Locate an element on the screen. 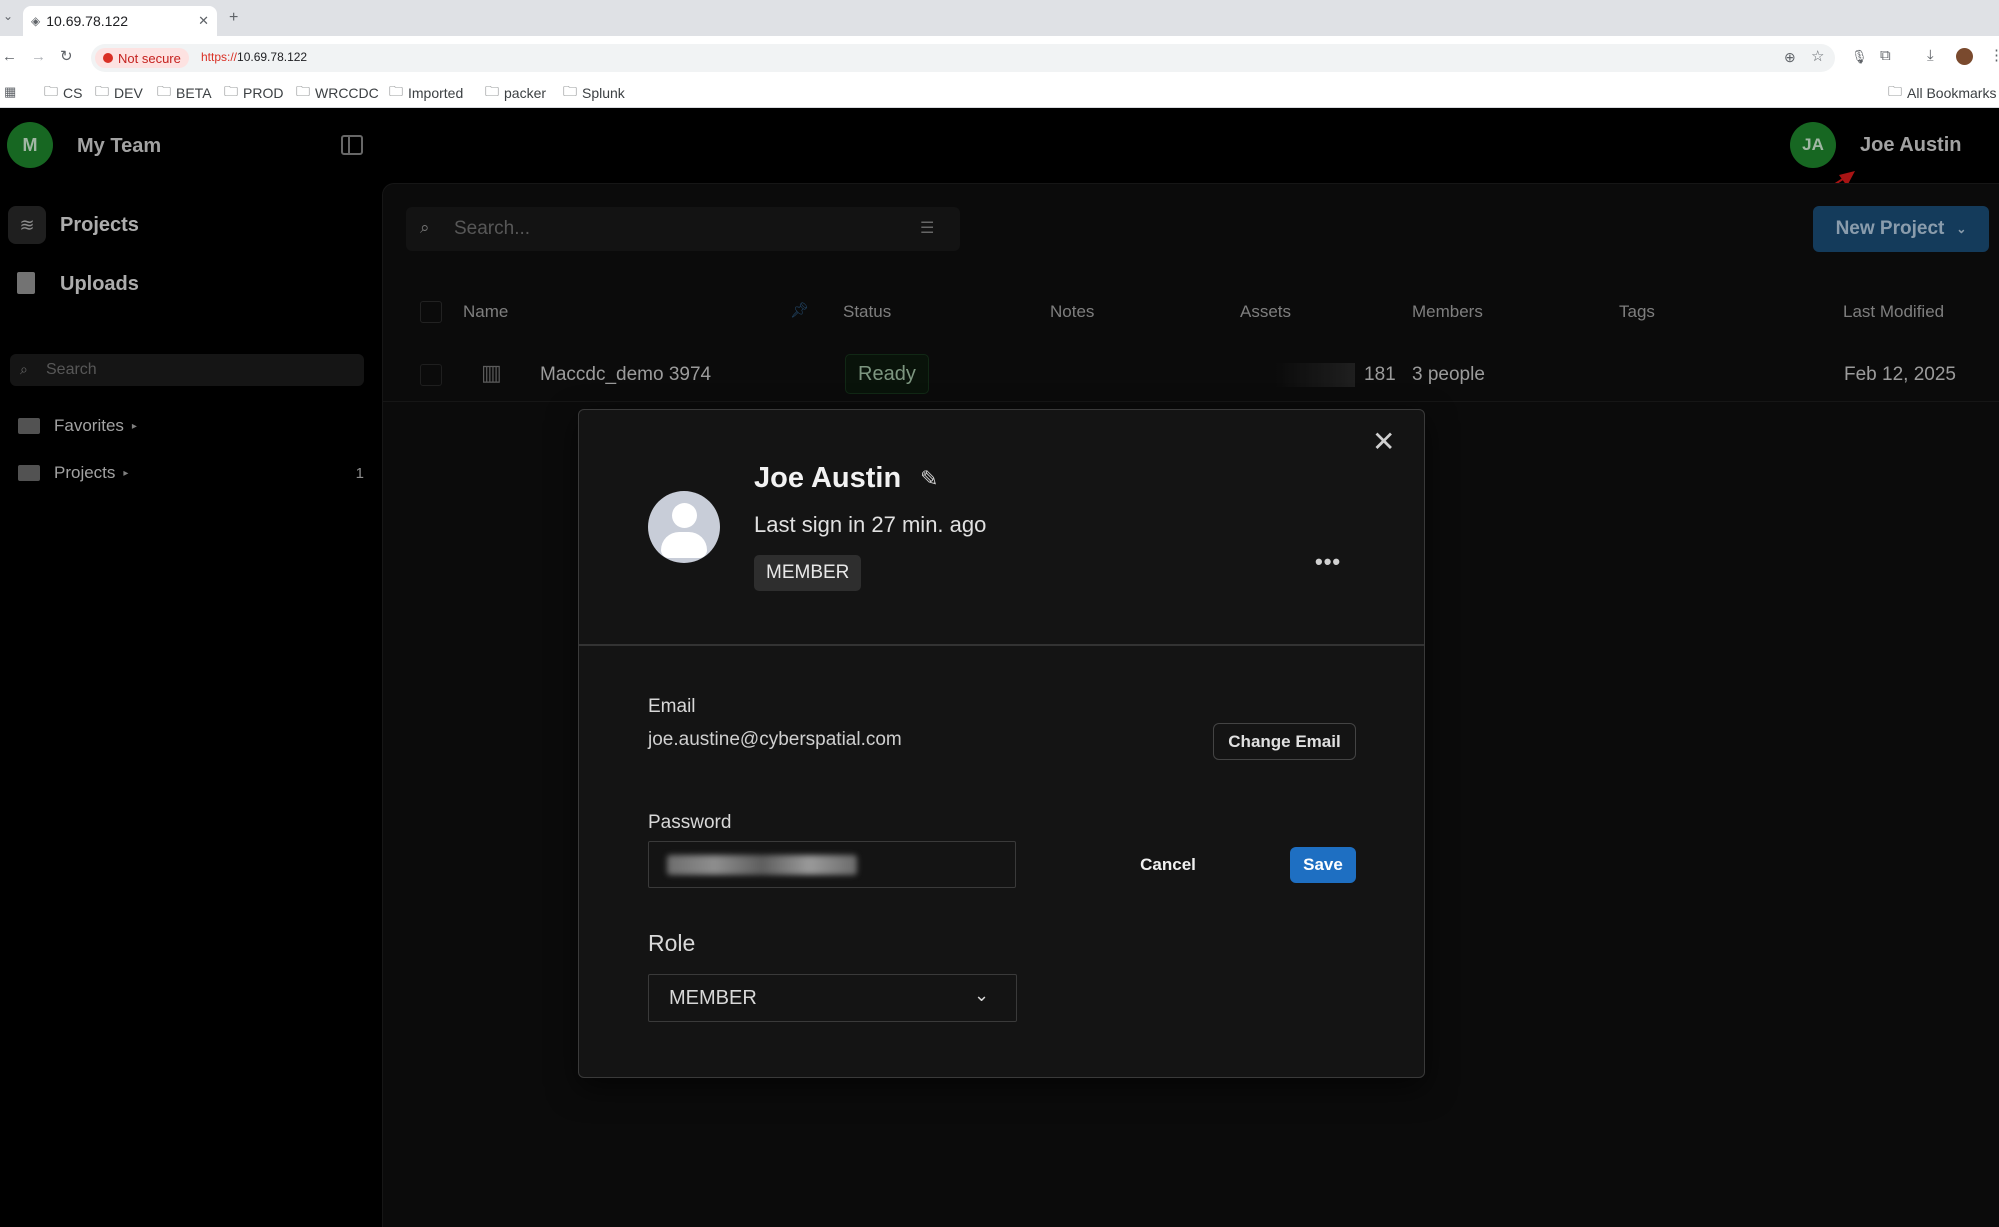 The image size is (1999, 1227). all-bookmarks: 🗀 All Bookmarks is located at coordinates (1942, 92).